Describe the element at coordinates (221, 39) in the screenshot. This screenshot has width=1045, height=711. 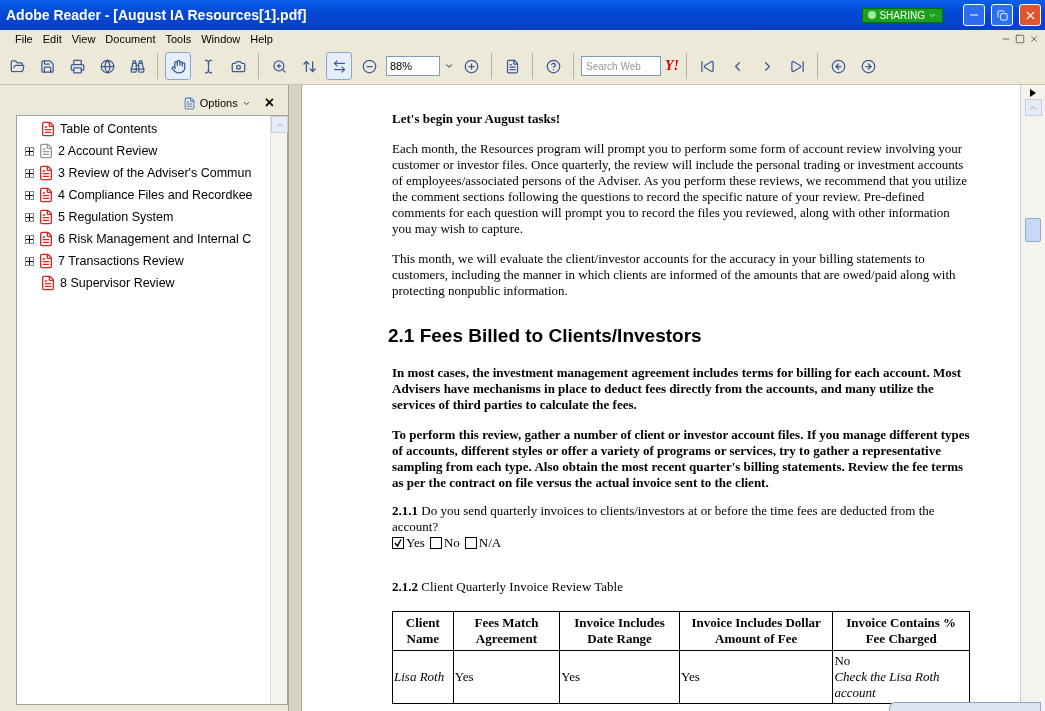
I see `menu-item: Window` at that location.